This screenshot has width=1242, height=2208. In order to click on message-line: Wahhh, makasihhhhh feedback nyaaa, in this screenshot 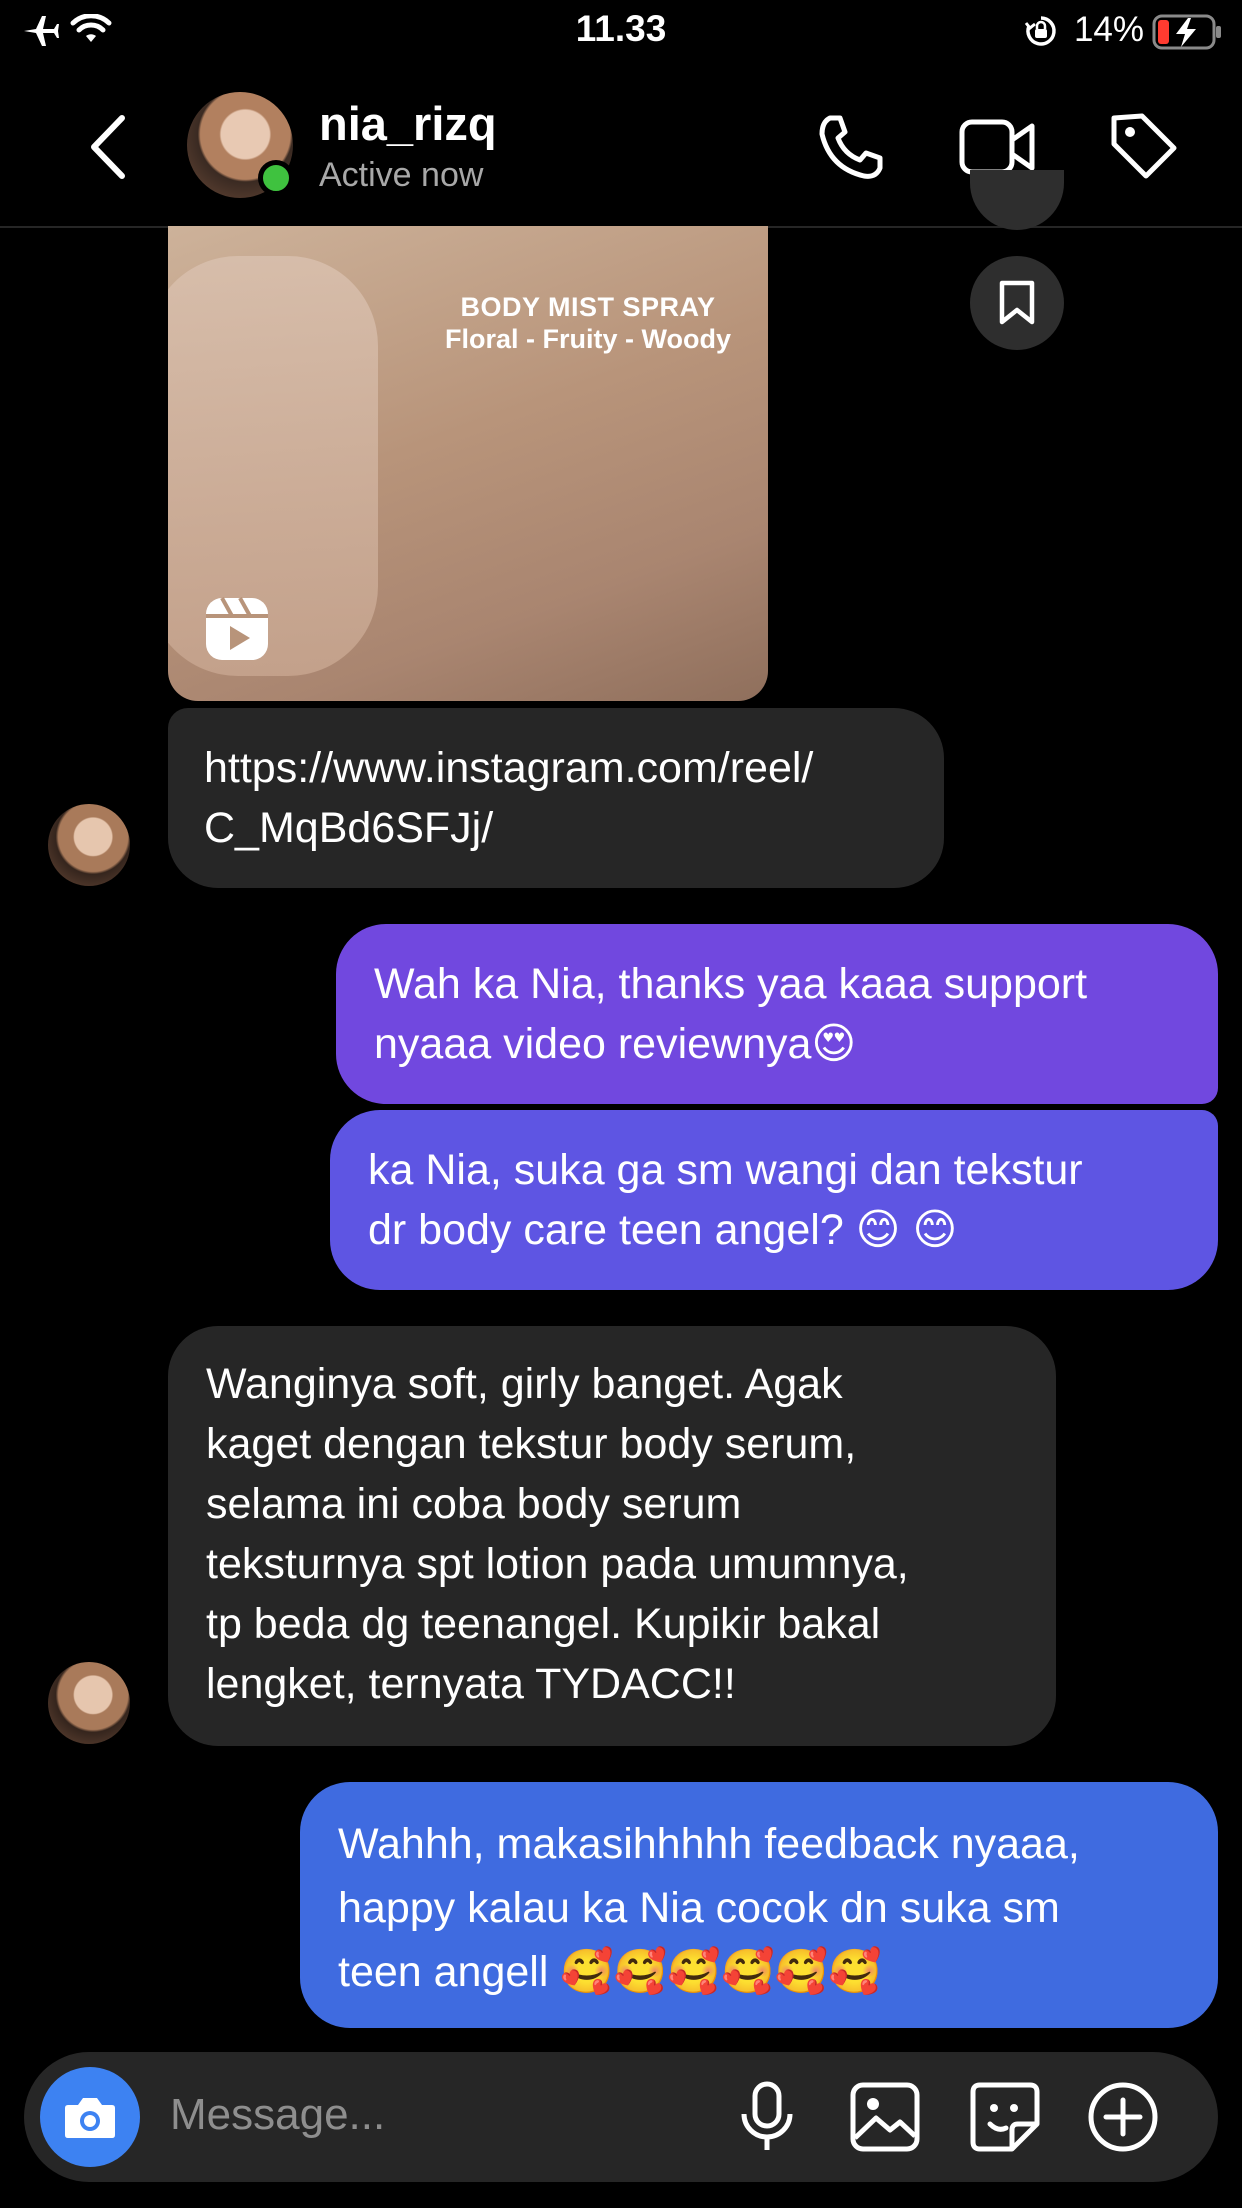, I will do `click(709, 1844)`.